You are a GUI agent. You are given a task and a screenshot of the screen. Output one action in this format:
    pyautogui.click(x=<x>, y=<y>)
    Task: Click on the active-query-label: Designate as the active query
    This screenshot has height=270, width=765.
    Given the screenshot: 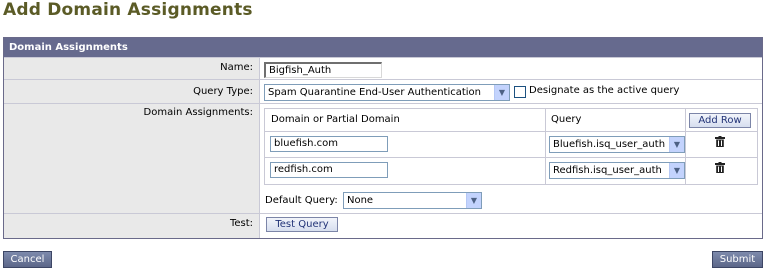 What is the action you would take?
    pyautogui.click(x=604, y=90)
    